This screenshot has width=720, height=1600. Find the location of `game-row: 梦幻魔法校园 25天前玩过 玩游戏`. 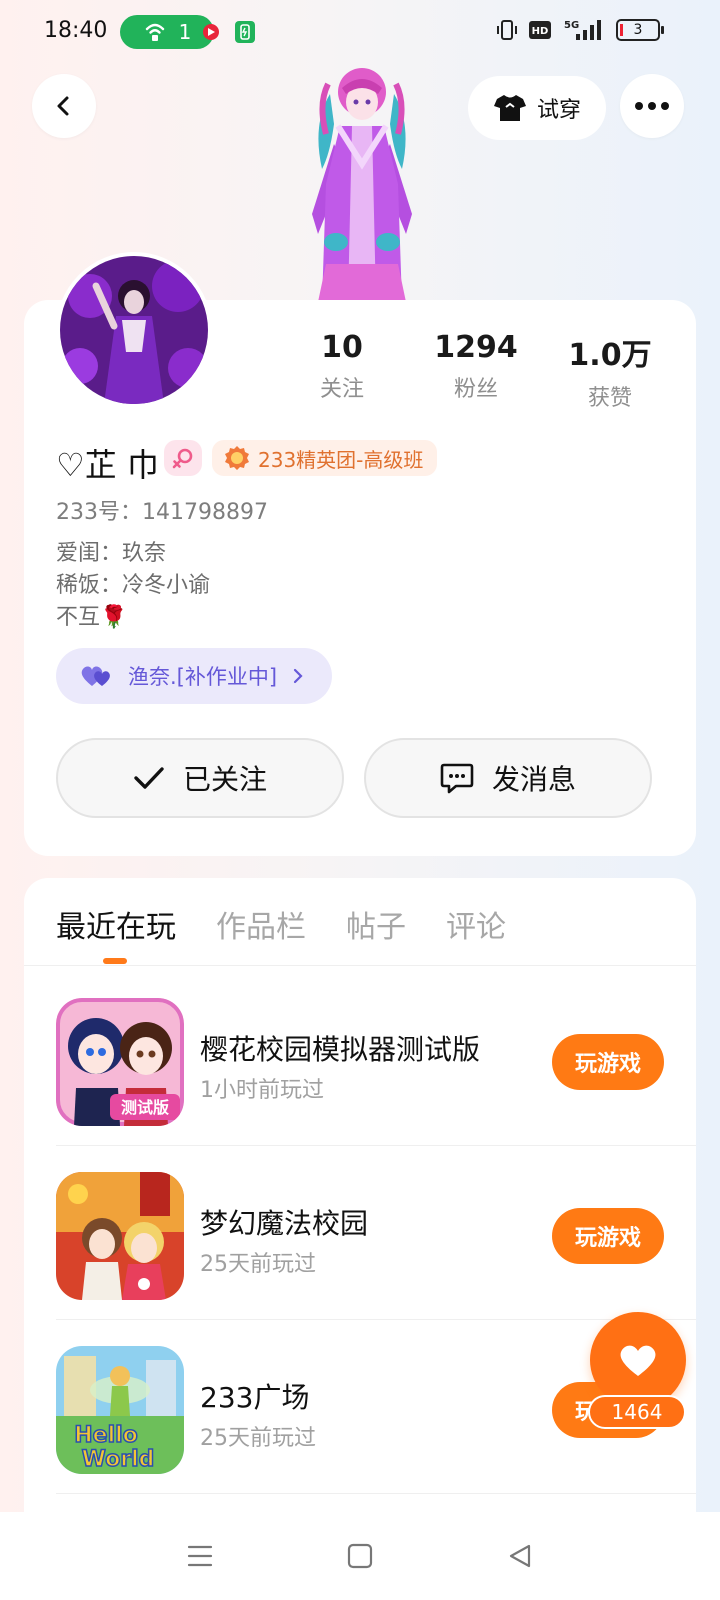

game-row: 梦幻魔法校园 25天前玩过 玩游戏 is located at coordinates (376, 1260).